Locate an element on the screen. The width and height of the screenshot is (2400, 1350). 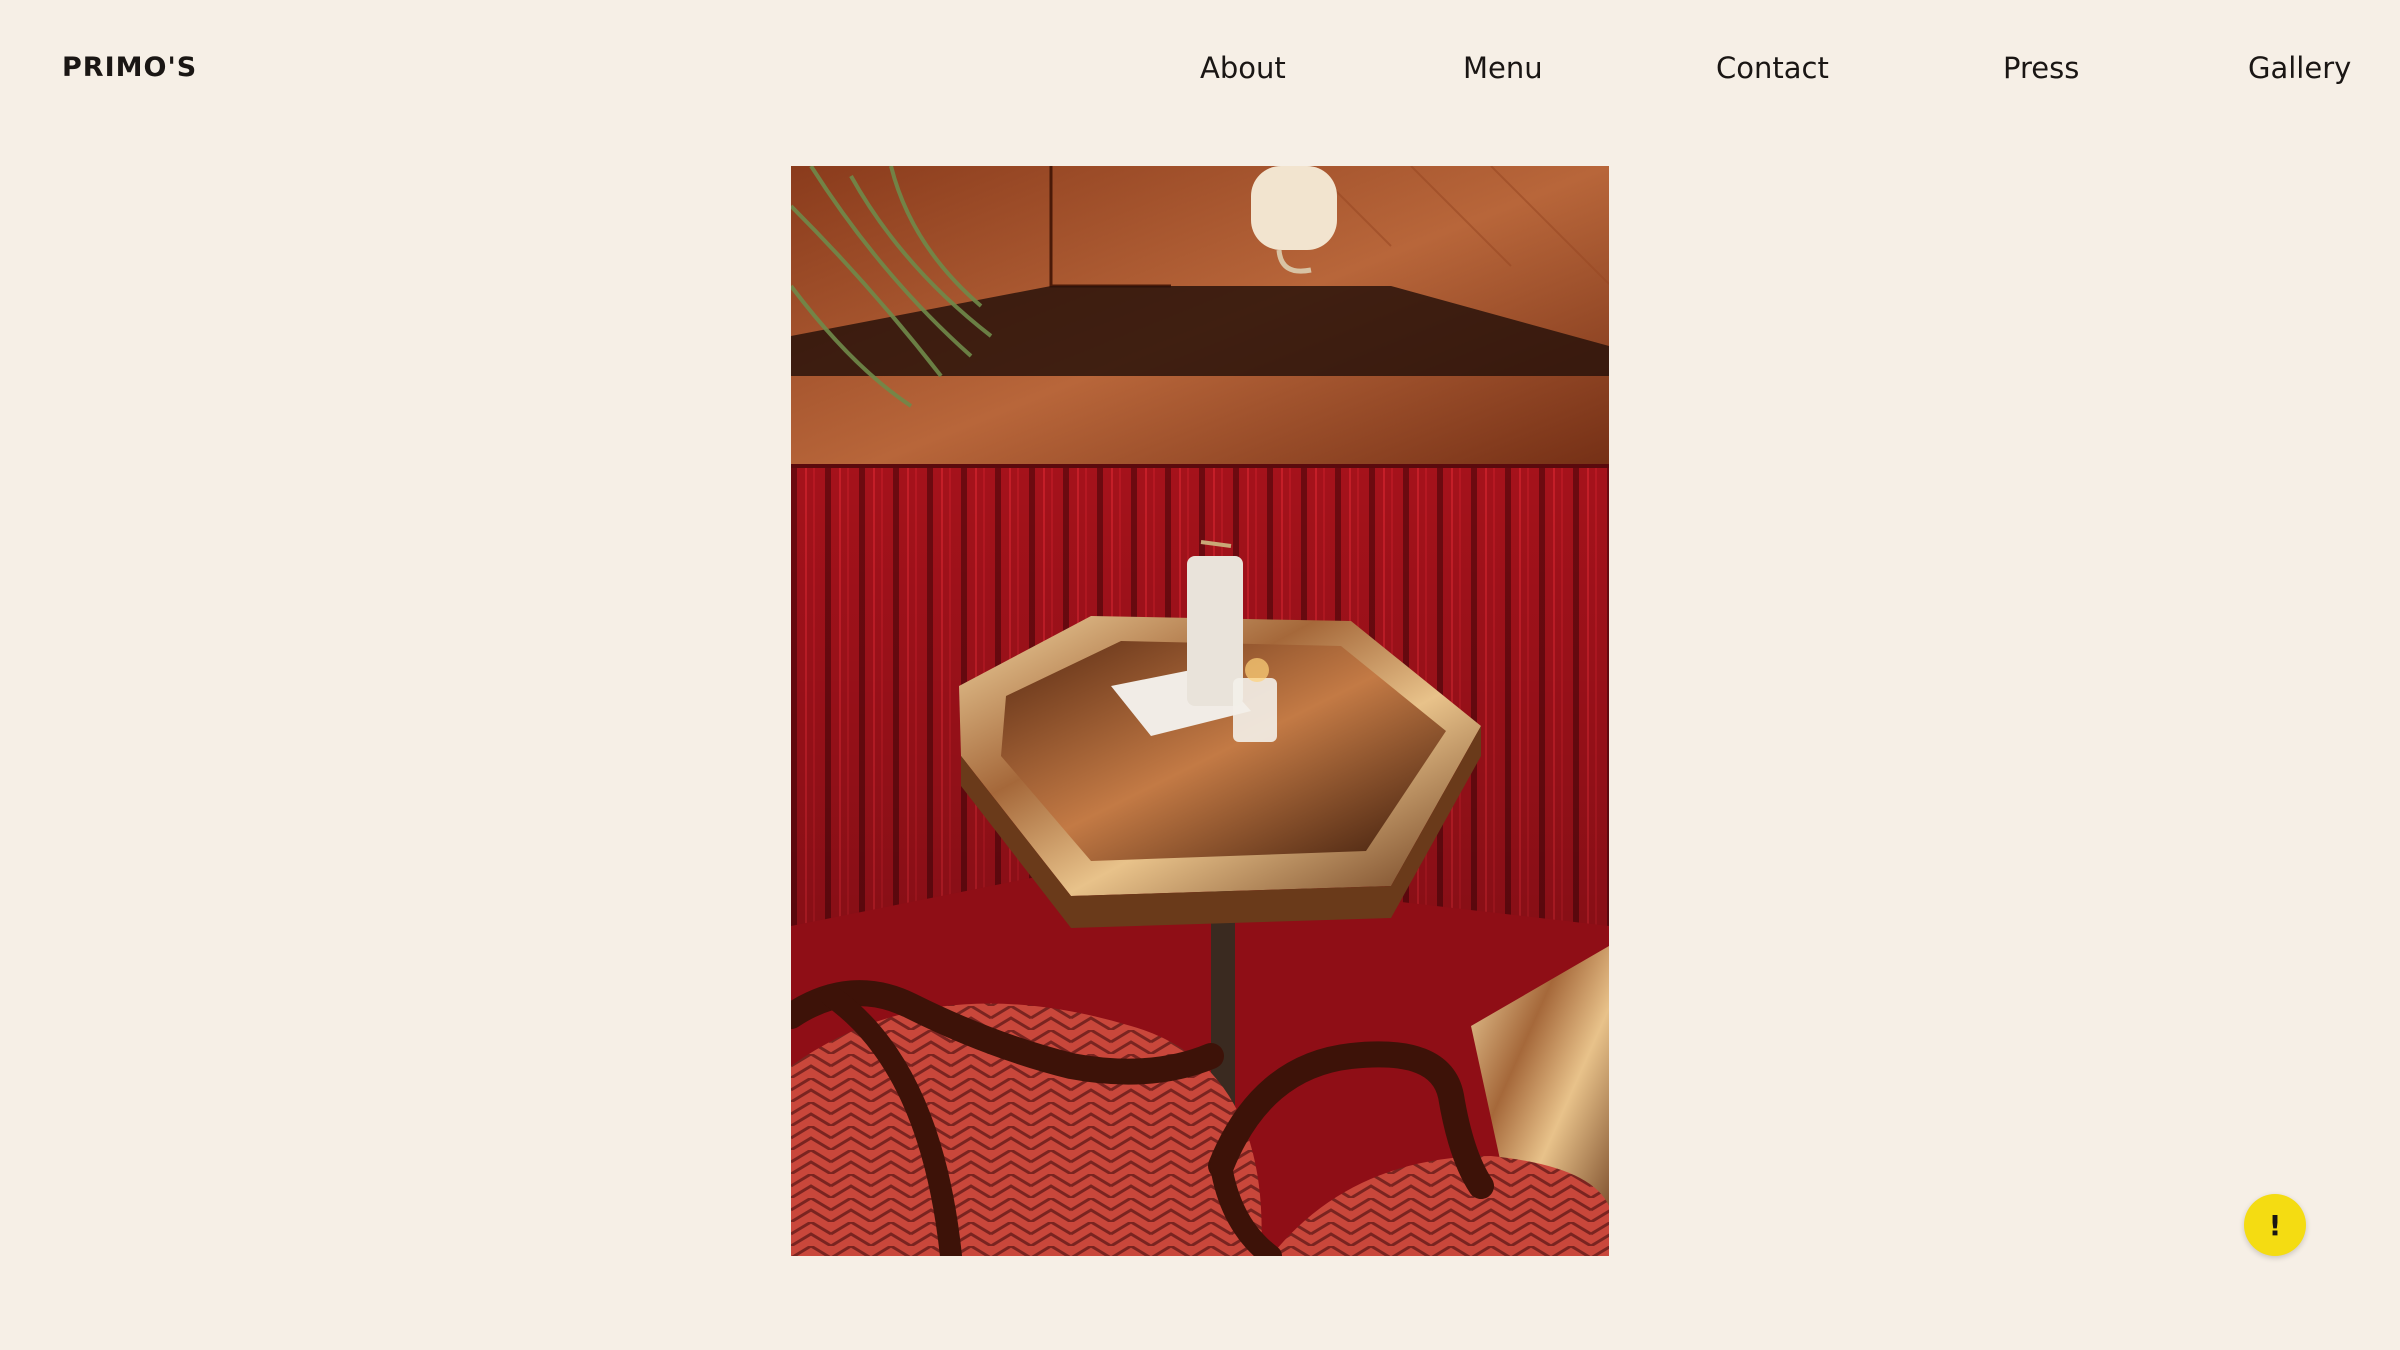
nav-menu: Menu is located at coordinates (1503, 68).